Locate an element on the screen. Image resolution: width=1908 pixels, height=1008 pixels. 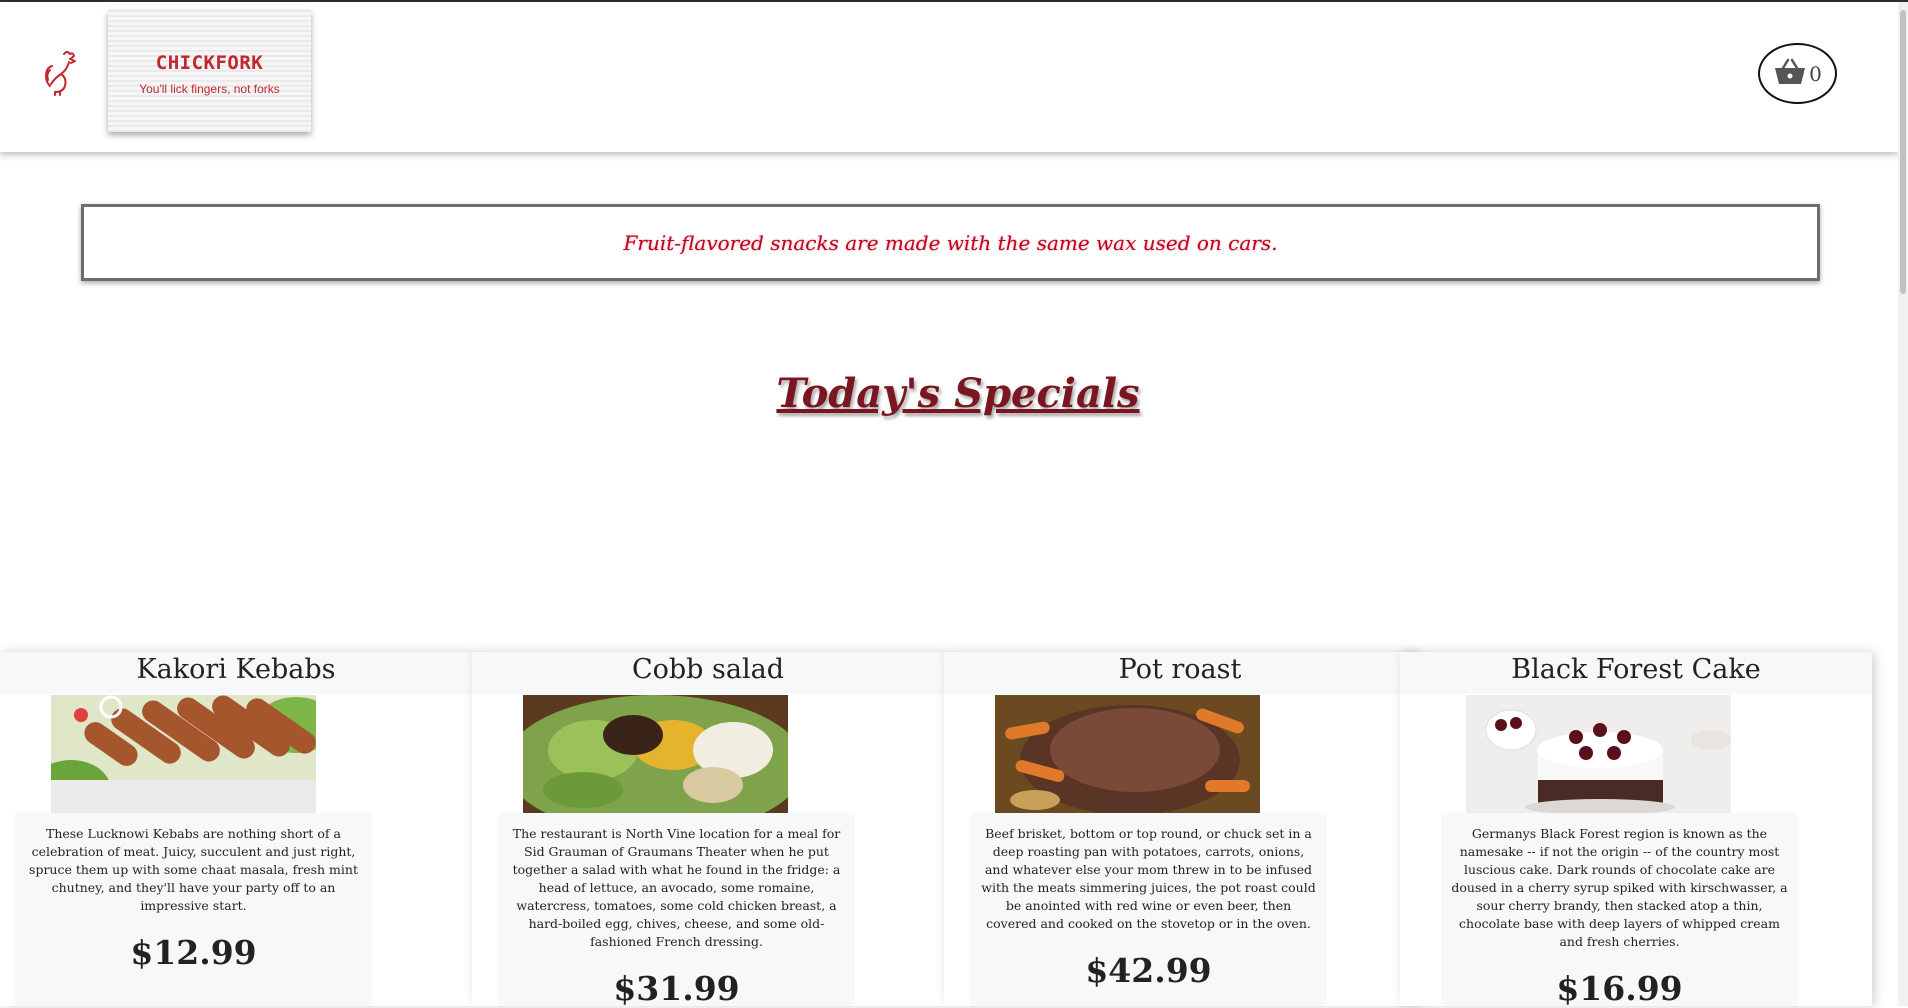
special-name: Kakori Kebabs is located at coordinates (236, 673).